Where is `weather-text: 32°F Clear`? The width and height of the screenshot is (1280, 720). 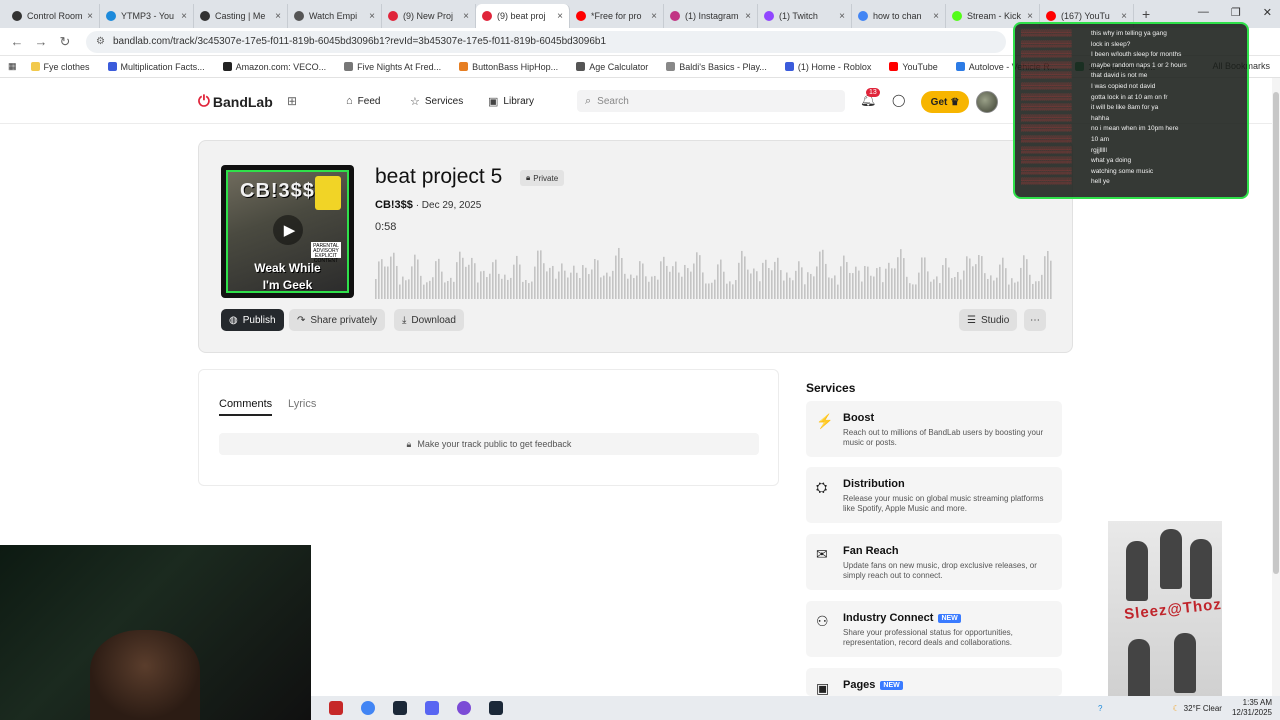
weather-text: 32°F Clear is located at coordinates (1203, 708).